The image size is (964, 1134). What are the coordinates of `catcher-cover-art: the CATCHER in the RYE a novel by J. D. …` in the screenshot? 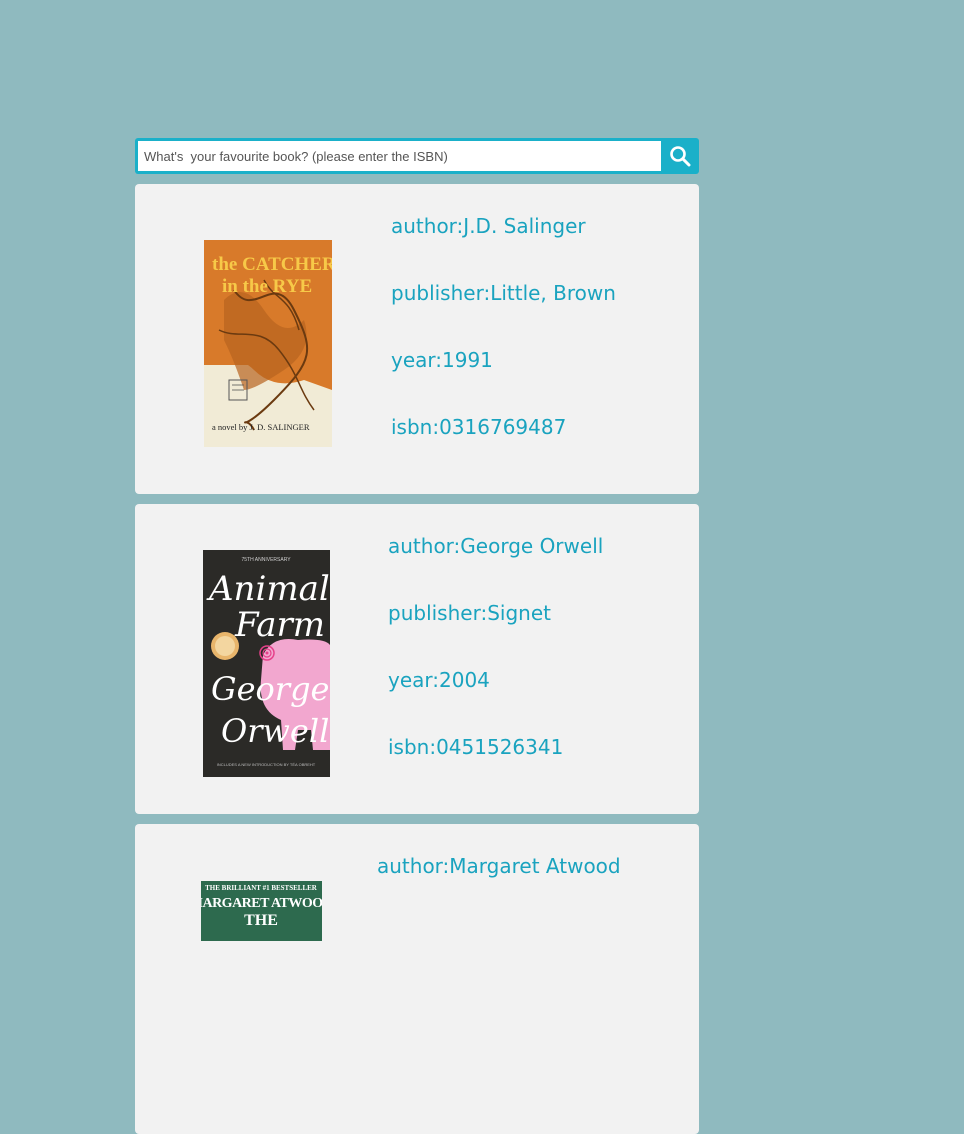 It's located at (268, 343).